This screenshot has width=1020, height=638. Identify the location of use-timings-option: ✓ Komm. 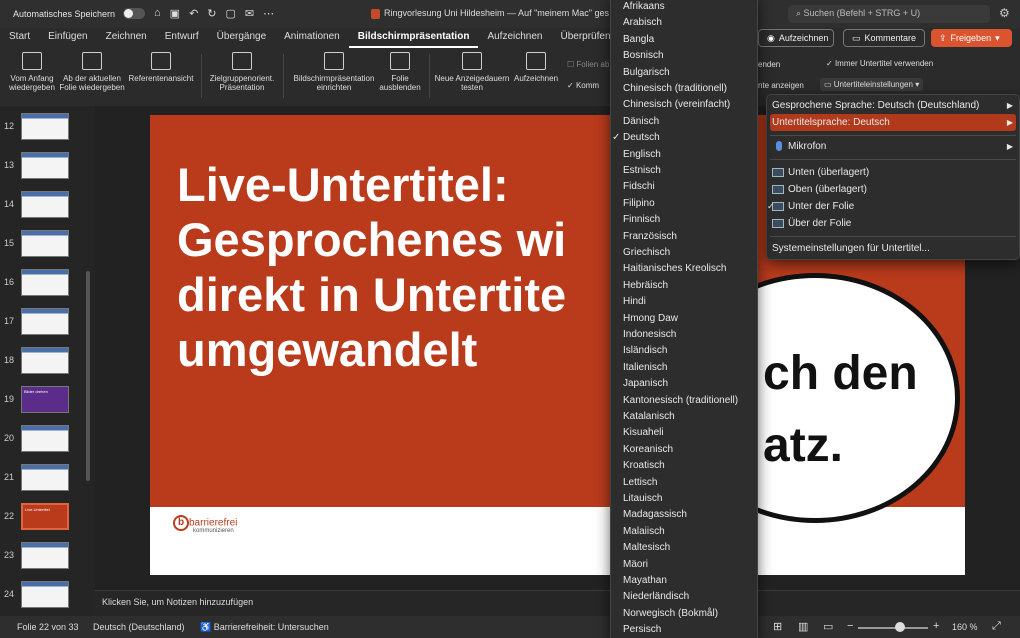
(583, 85).